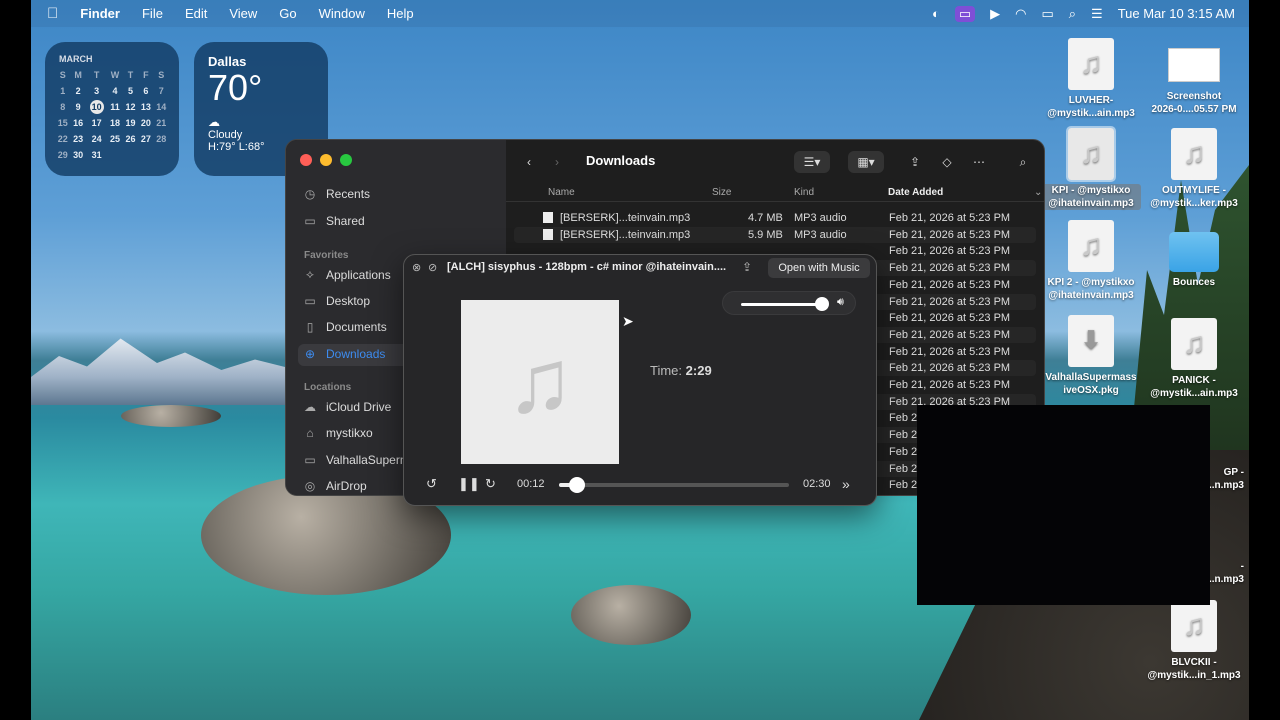  What do you see at coordinates (152, 13) in the screenshot?
I see `menu-file: File` at bounding box center [152, 13].